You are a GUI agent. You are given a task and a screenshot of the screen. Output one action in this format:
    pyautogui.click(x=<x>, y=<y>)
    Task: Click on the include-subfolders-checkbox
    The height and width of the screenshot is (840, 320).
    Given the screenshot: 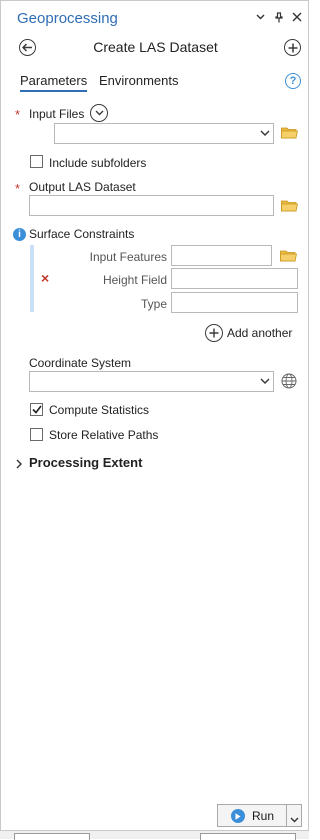 What is the action you would take?
    pyautogui.click(x=36, y=161)
    